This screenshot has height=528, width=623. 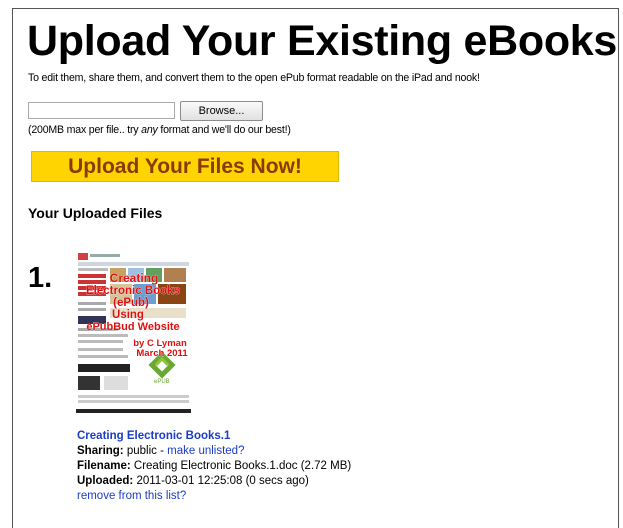 What do you see at coordinates (105, 481) in the screenshot?
I see `uploaded-label: Uploaded:` at bounding box center [105, 481].